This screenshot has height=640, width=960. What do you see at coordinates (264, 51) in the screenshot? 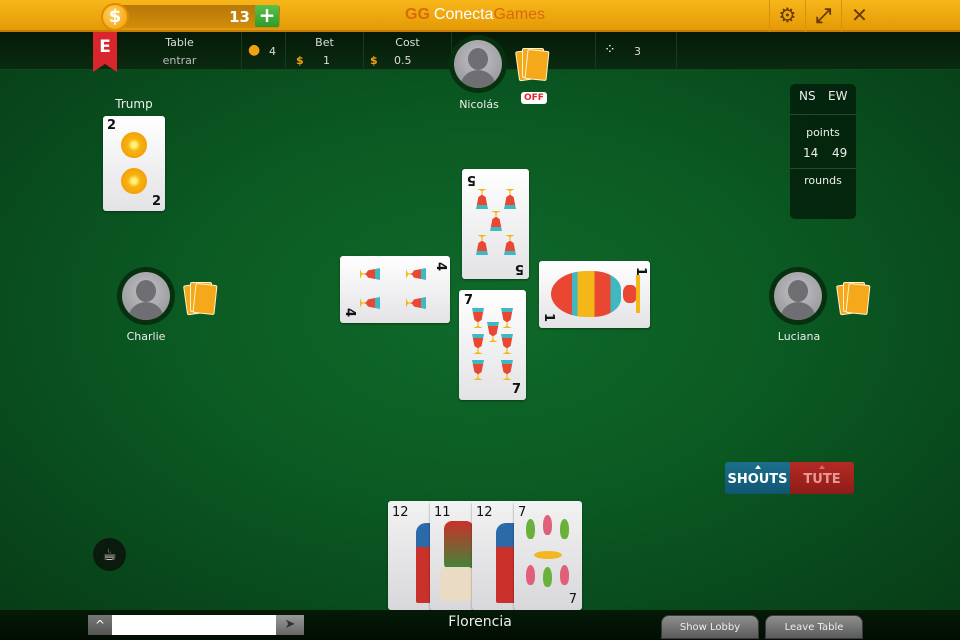
I see `players-info: ● 4` at bounding box center [264, 51].